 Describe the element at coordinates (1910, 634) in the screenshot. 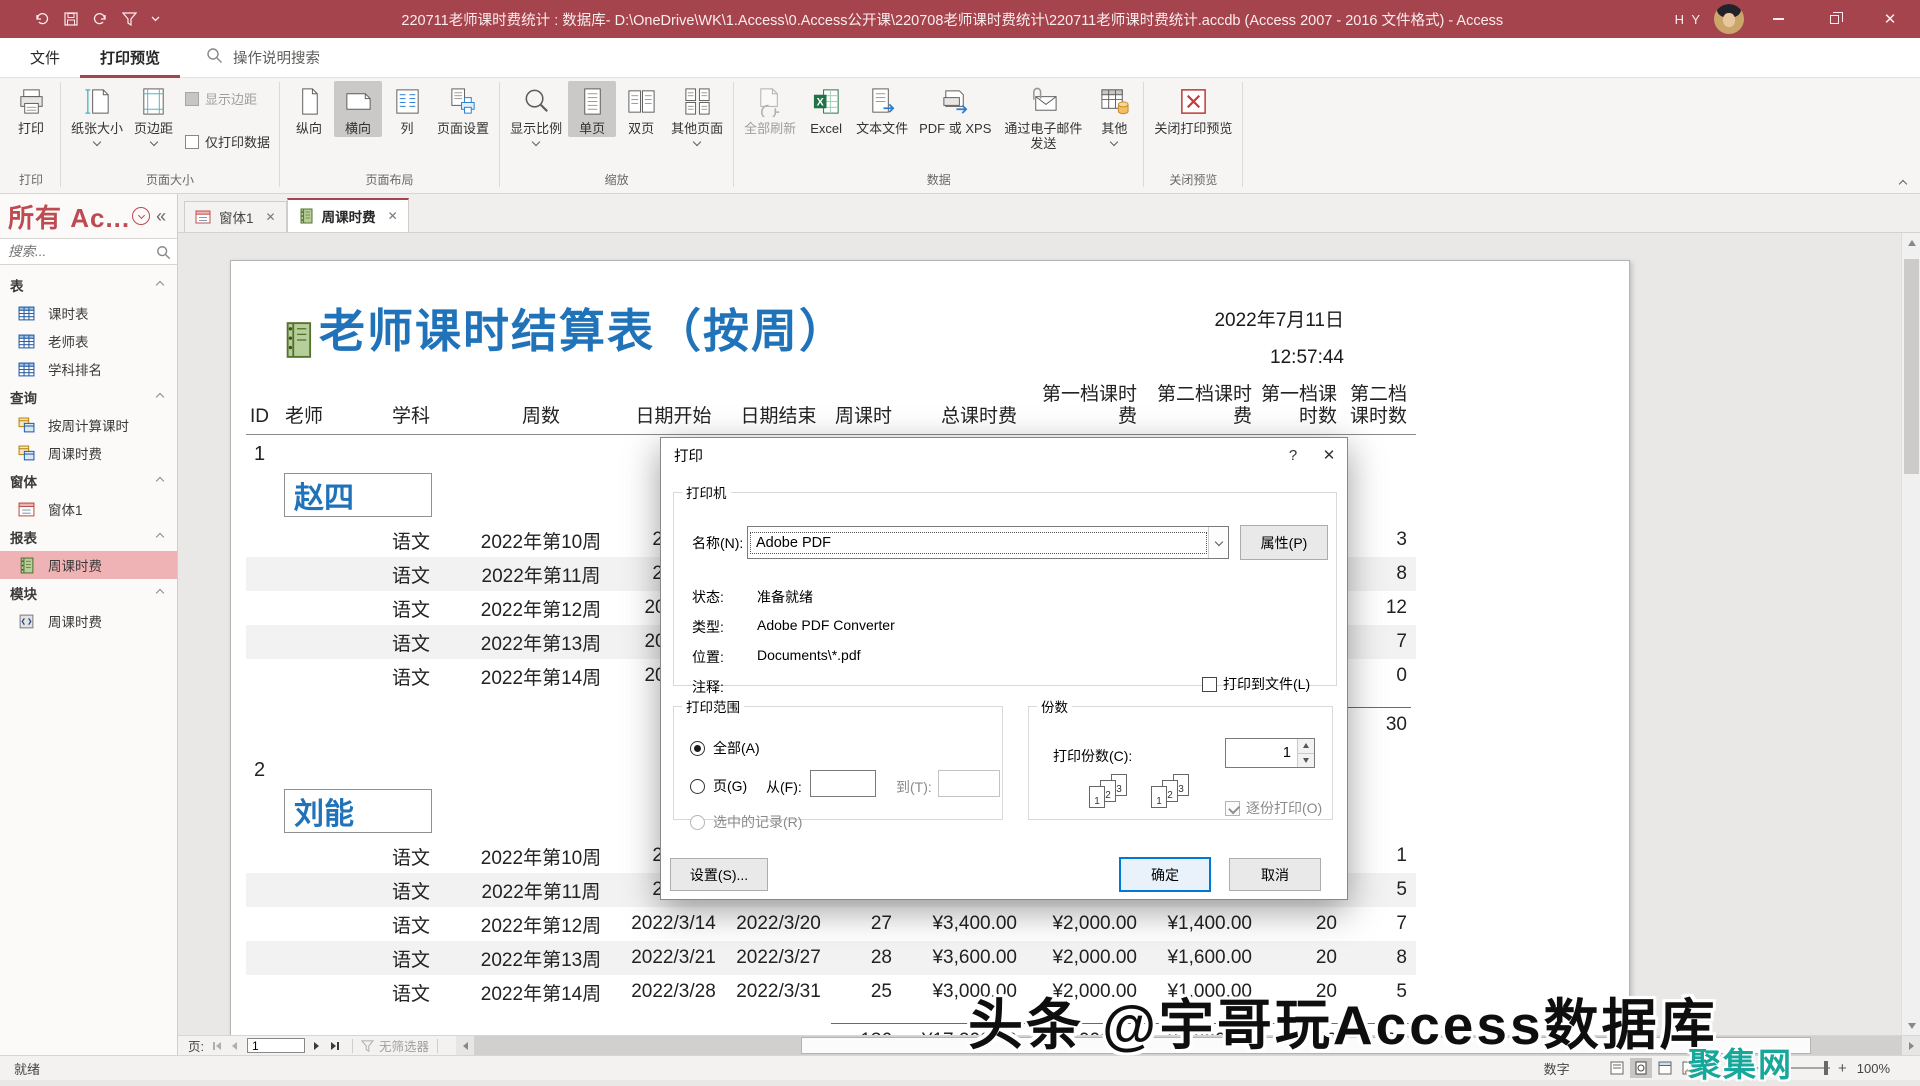

I see `vertical-scrollbar` at that location.